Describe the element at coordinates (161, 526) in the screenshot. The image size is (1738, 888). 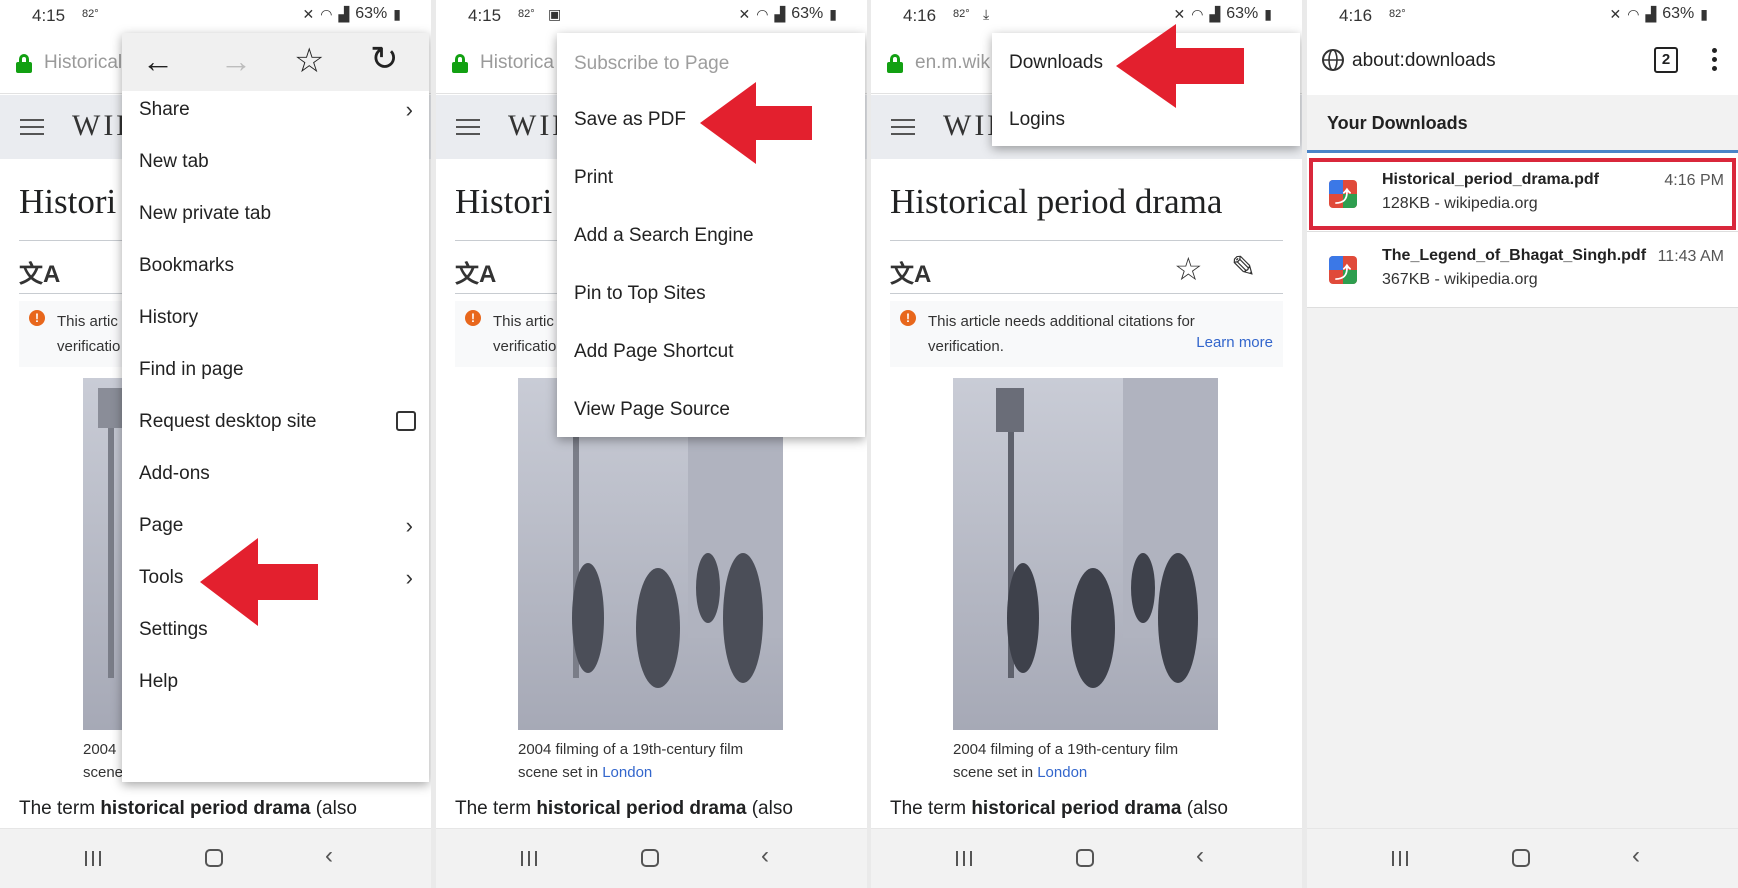
I see `menu-item-page: Page` at that location.